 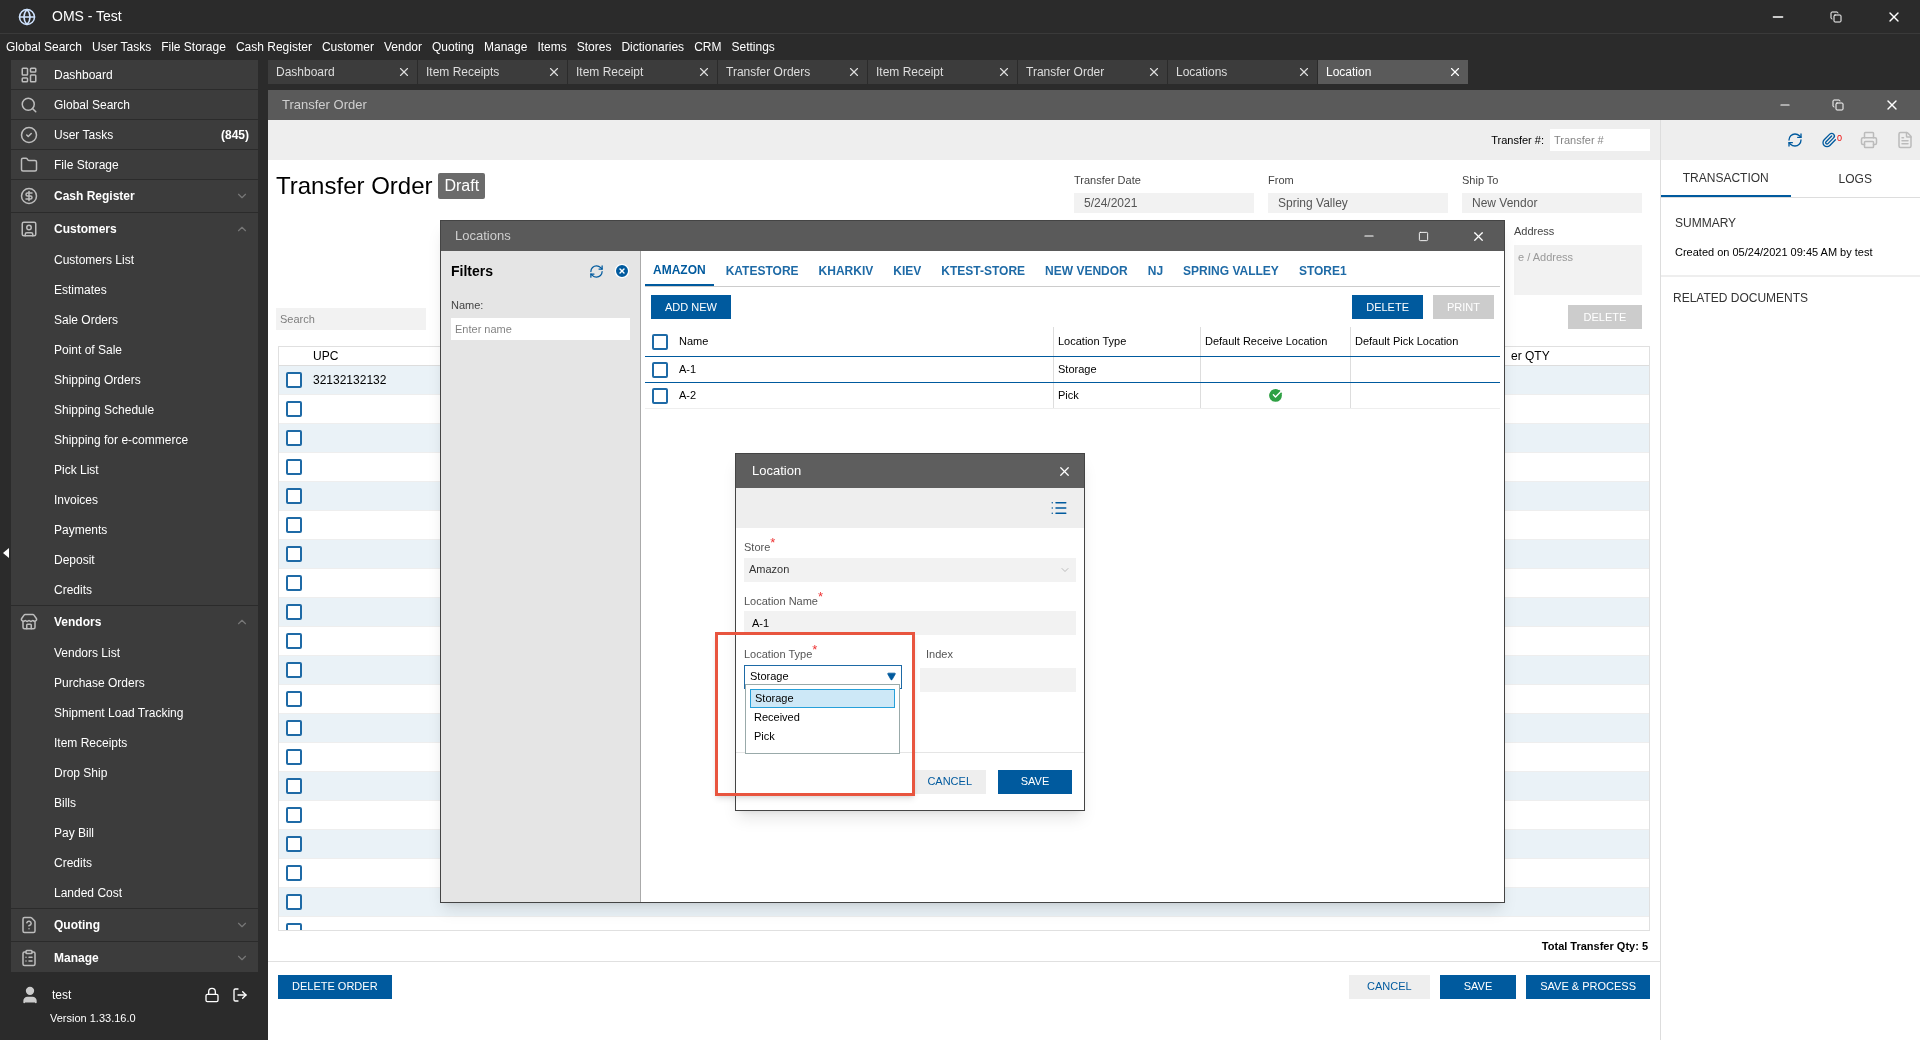 I want to click on dropdown-option: Storage, so click(x=822, y=698).